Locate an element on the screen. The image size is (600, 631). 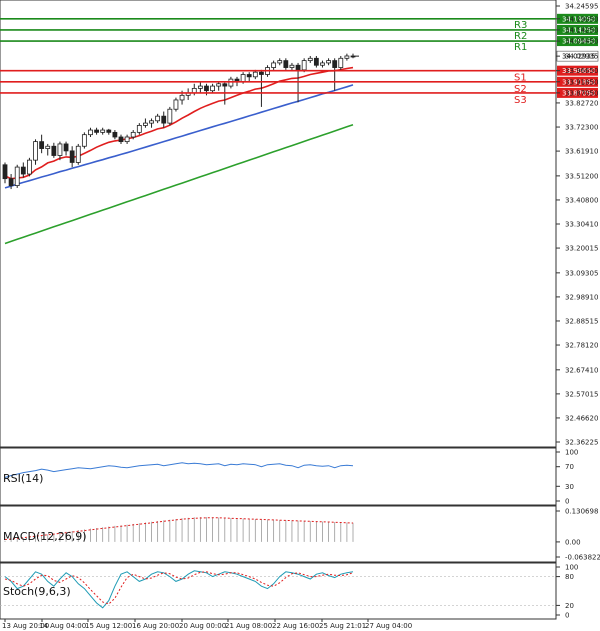
macd-panel: 0.130698 0.00 -0.063822 MACD(12,26,9) is located at coordinates (300, 534).